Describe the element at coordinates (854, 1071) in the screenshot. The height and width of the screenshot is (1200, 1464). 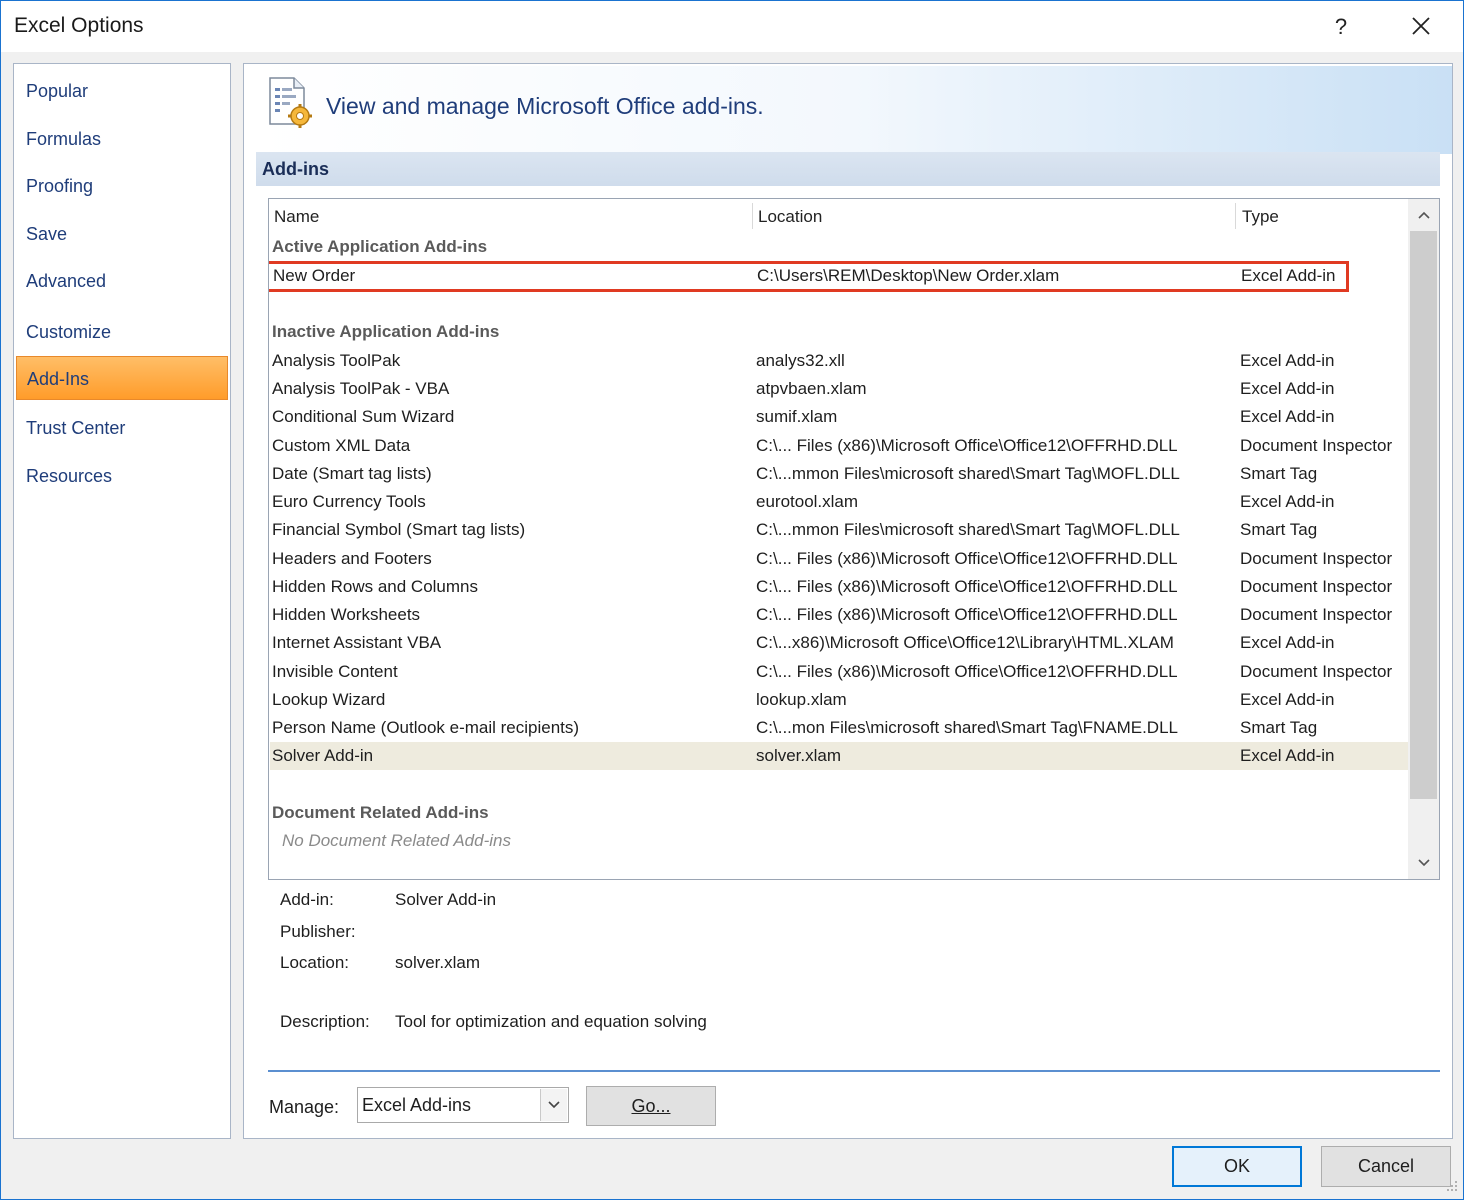
I see `manage-divider` at that location.